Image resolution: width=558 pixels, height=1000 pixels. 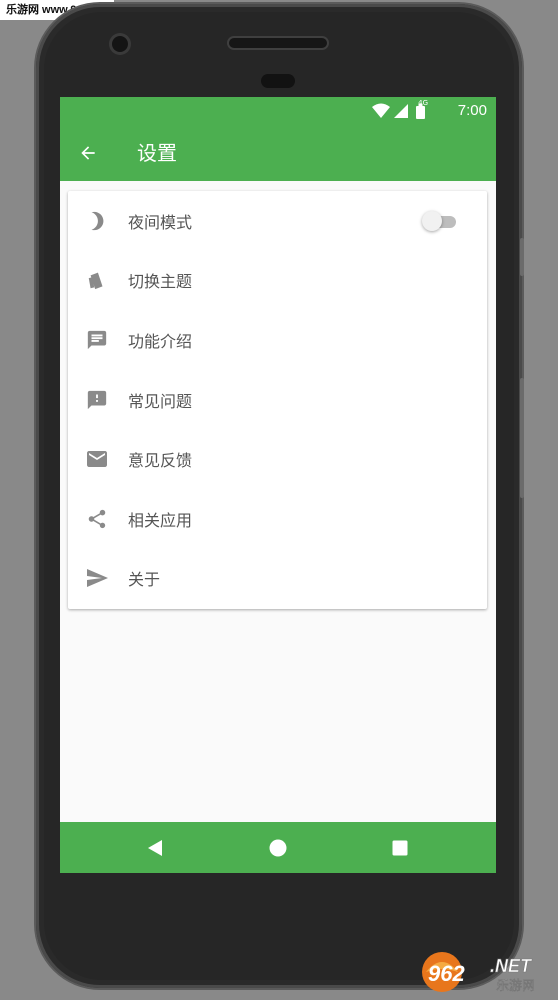 What do you see at coordinates (401, 111) in the screenshot?
I see `cell-signal-icon` at bounding box center [401, 111].